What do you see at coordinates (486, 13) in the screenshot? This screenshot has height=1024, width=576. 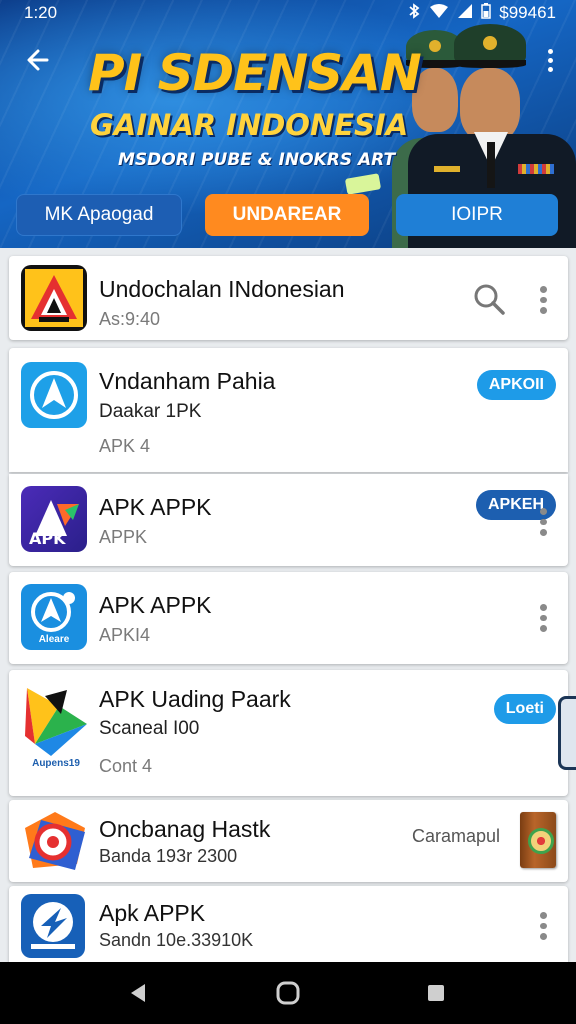 I see `battery-icon` at bounding box center [486, 13].